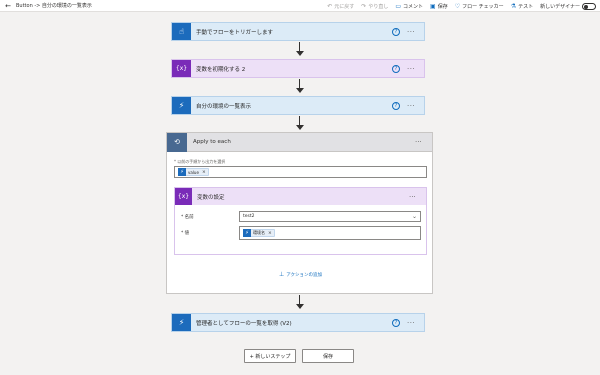 The height and width of the screenshot is (375, 600). I want to click on back-arrow-icon: ←, so click(8, 6).